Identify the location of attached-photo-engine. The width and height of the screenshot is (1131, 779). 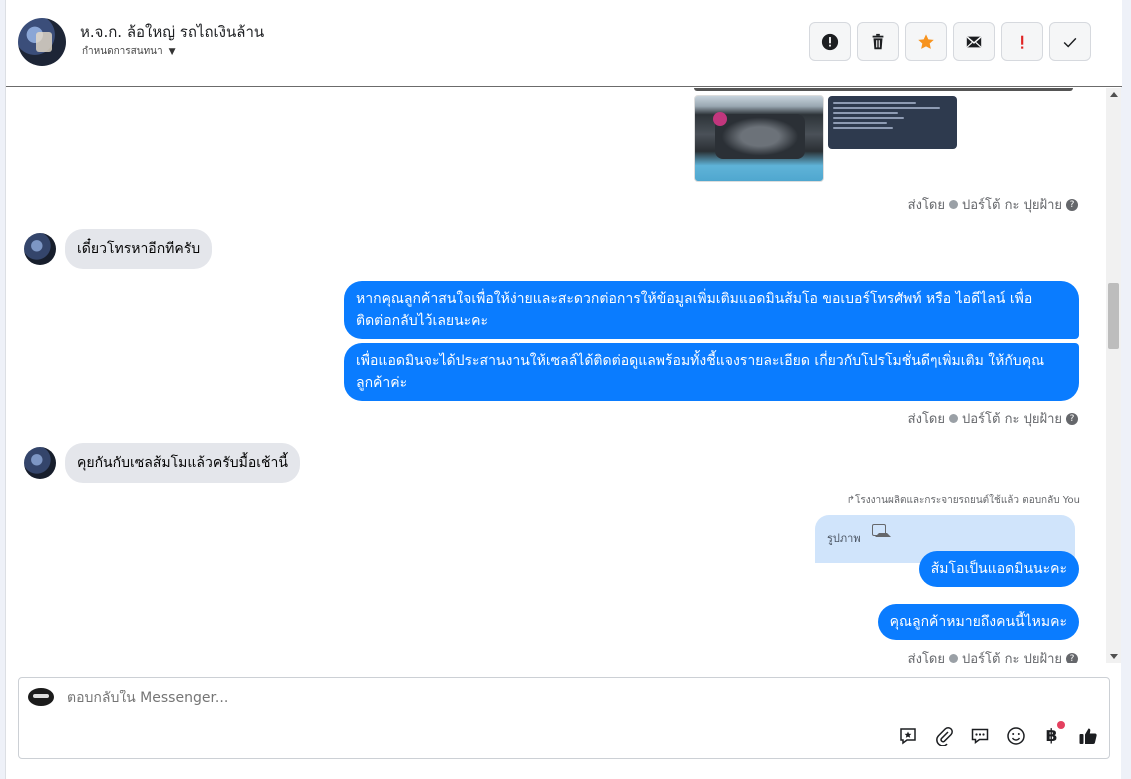
(759, 138).